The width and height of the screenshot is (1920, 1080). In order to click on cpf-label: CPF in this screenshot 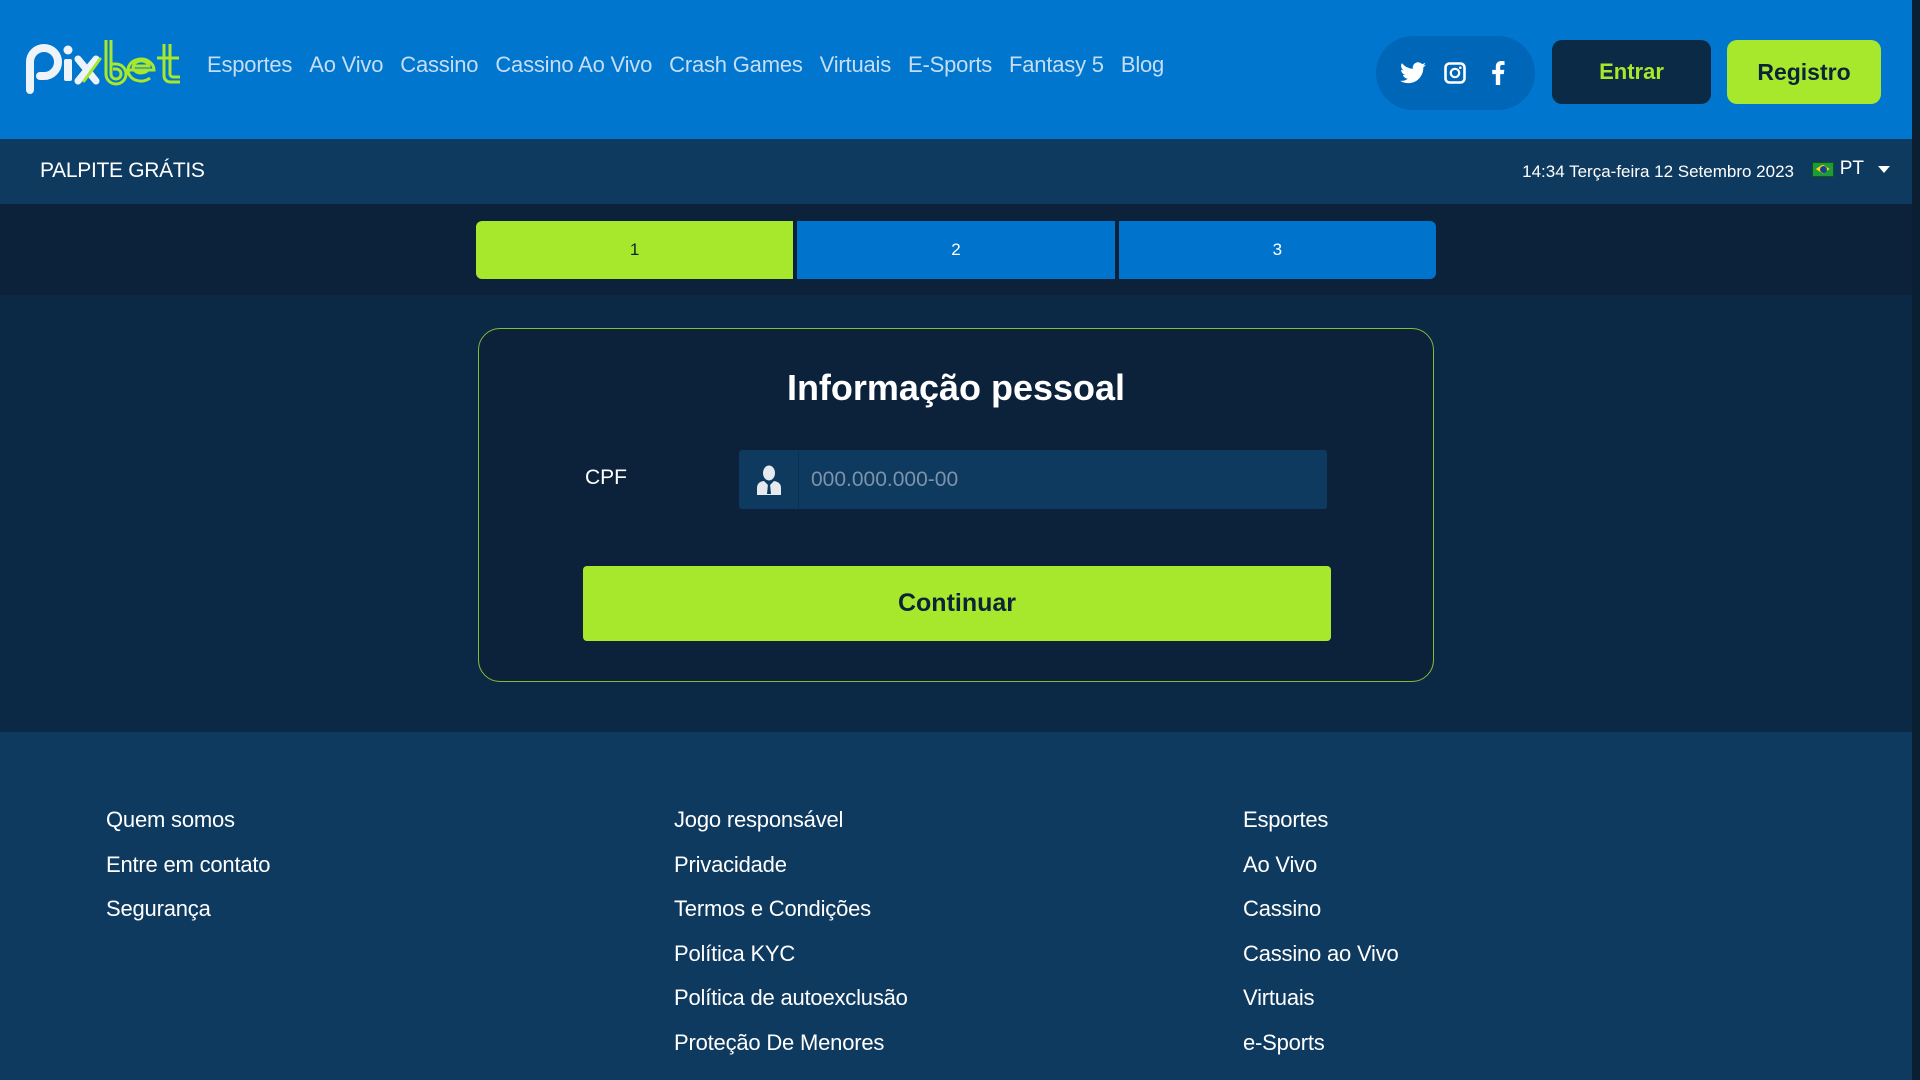, I will do `click(606, 477)`.